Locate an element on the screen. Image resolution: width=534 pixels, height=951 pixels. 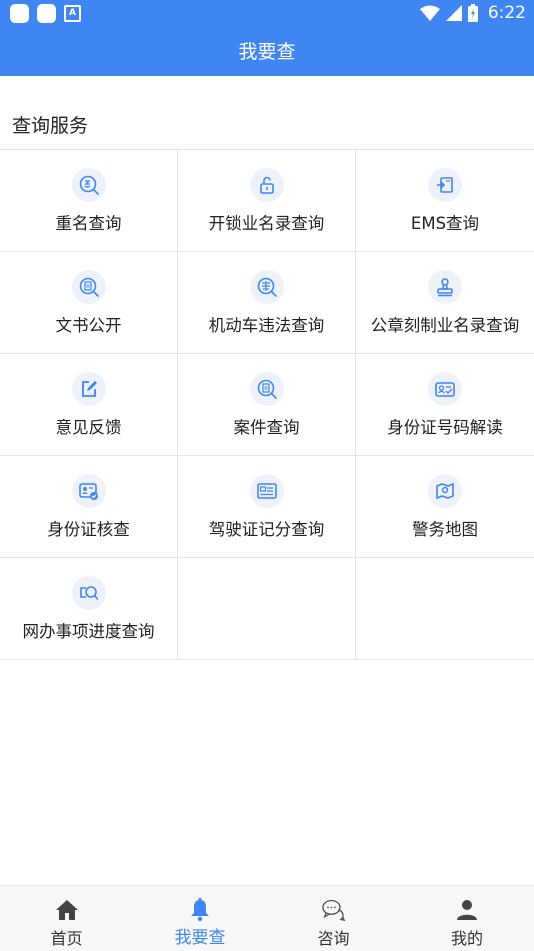
tab-consult: 咨询 is located at coordinates (333, 918).